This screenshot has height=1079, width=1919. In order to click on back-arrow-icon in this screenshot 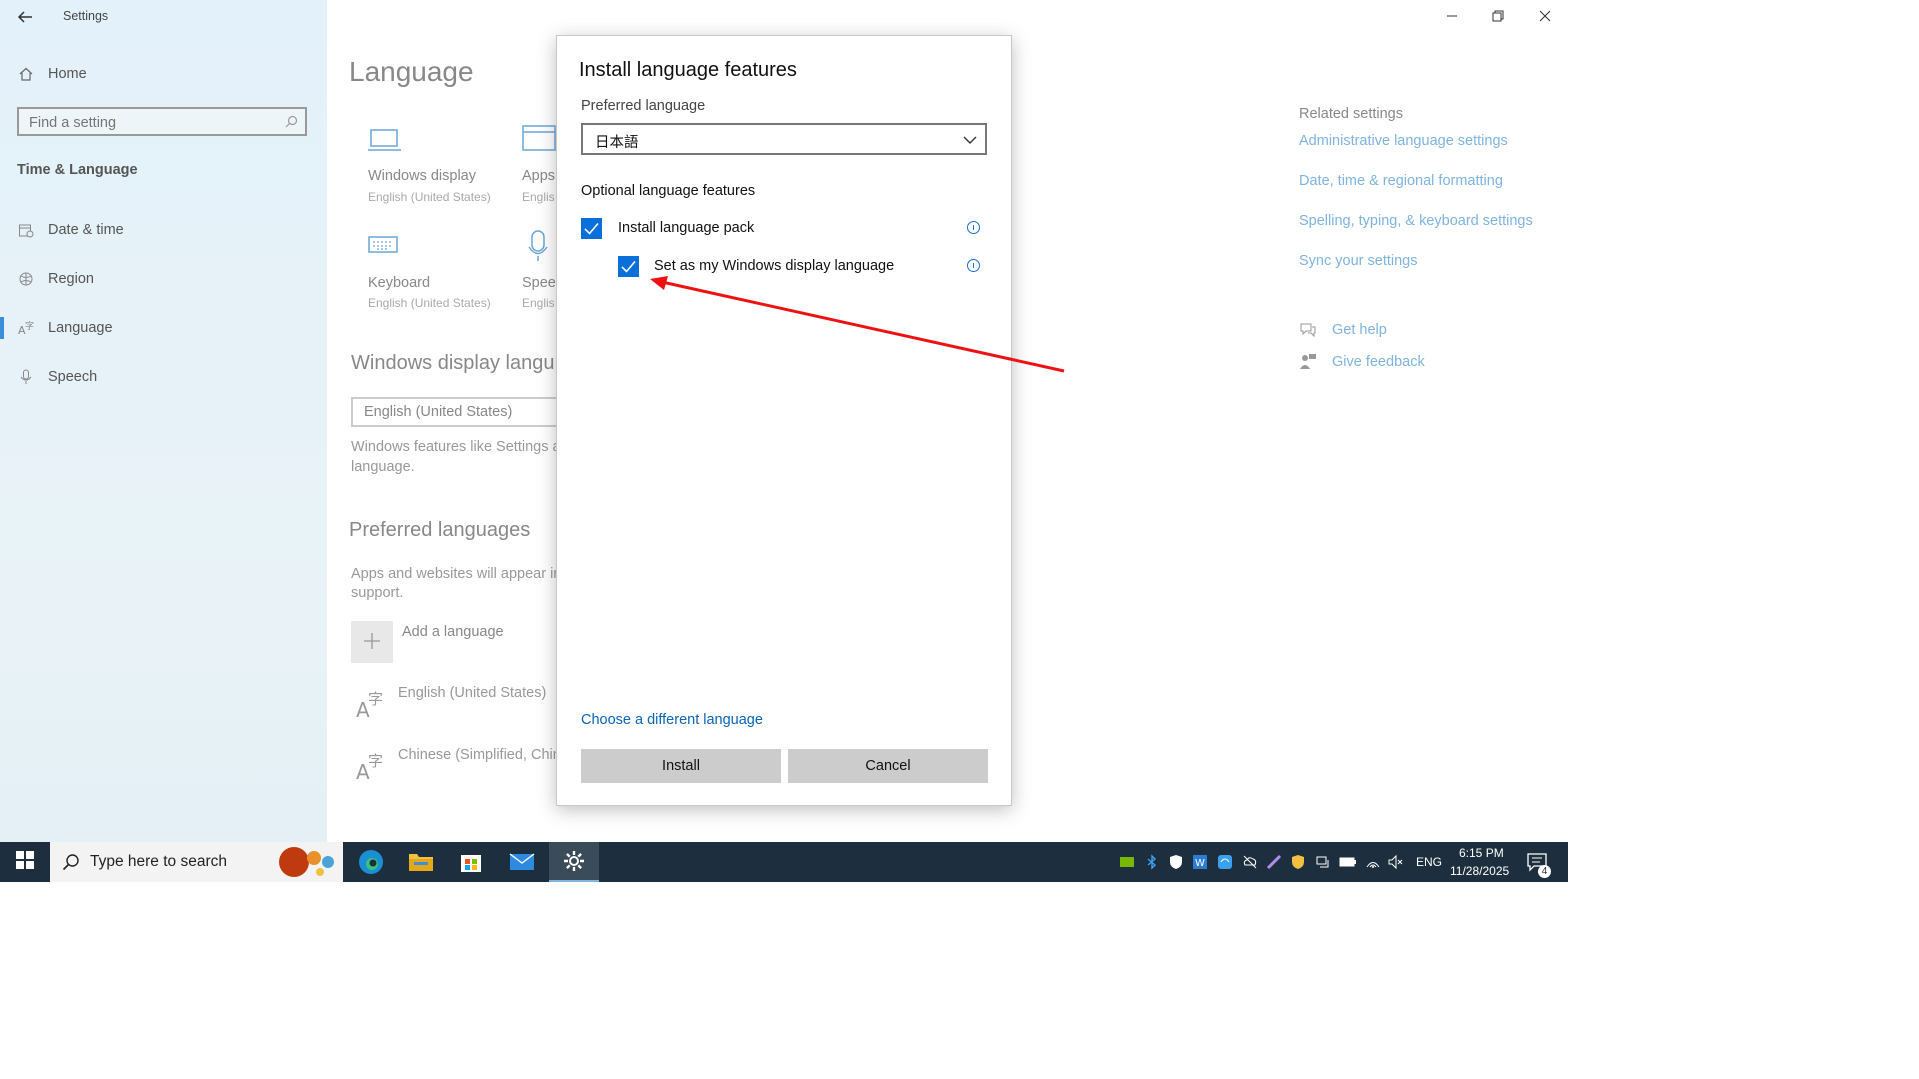, I will do `click(25, 17)`.